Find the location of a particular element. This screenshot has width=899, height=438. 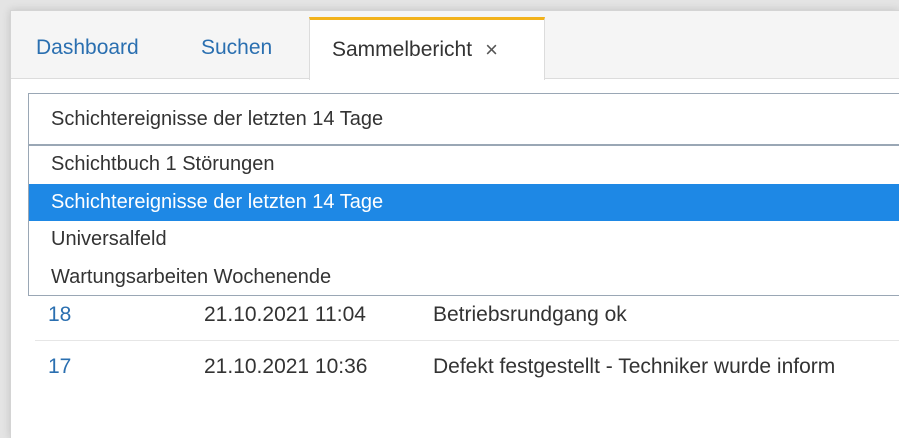

dropdown-option-selected: Schichtereignisse der letzten 14 Tage is located at coordinates (464, 202).